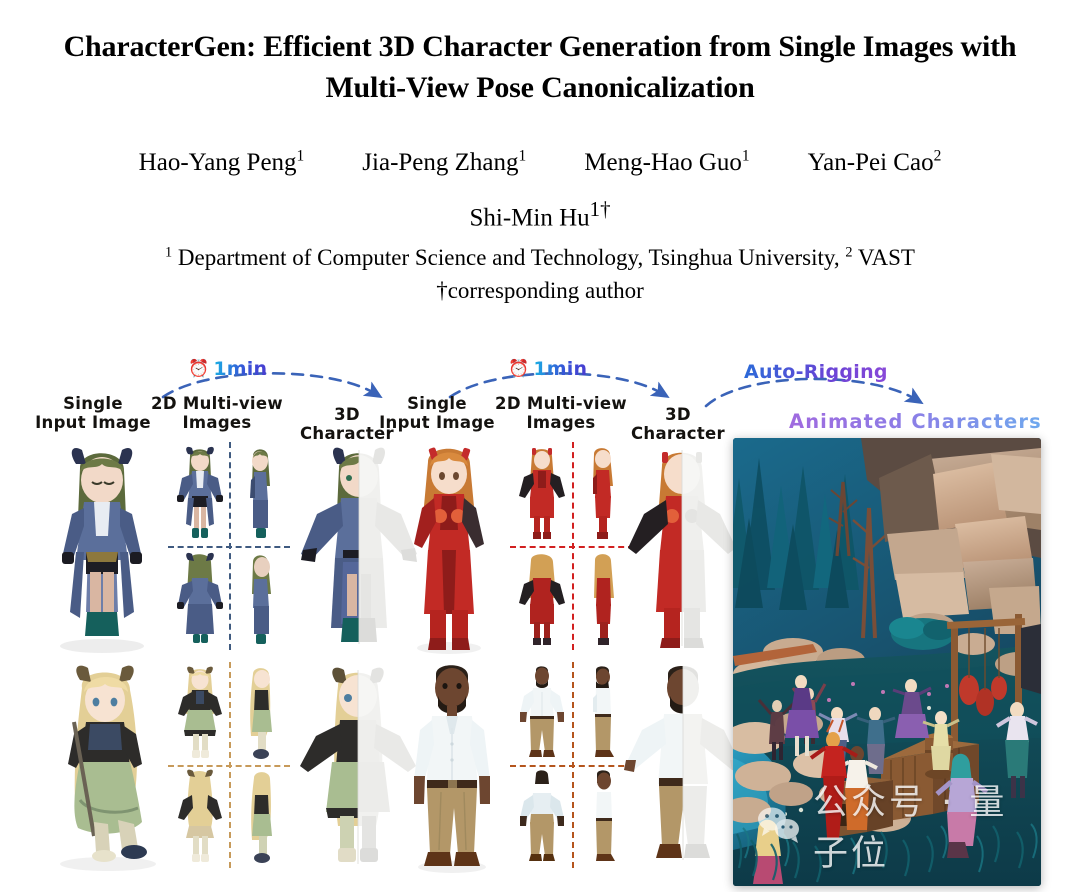  I want to click on animated-scene-render: 公众号 · 量子位, so click(887, 662).